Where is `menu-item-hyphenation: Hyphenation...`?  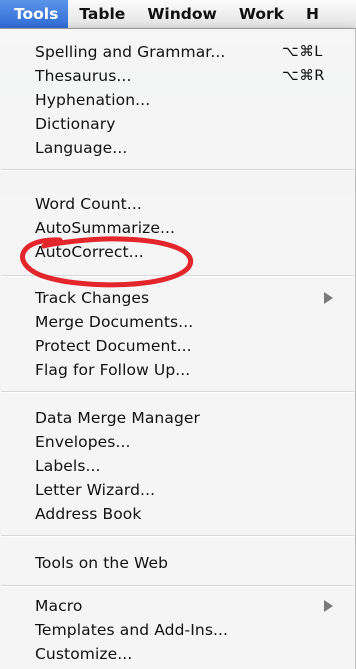
menu-item-hyphenation: Hyphenation... is located at coordinates (178, 100).